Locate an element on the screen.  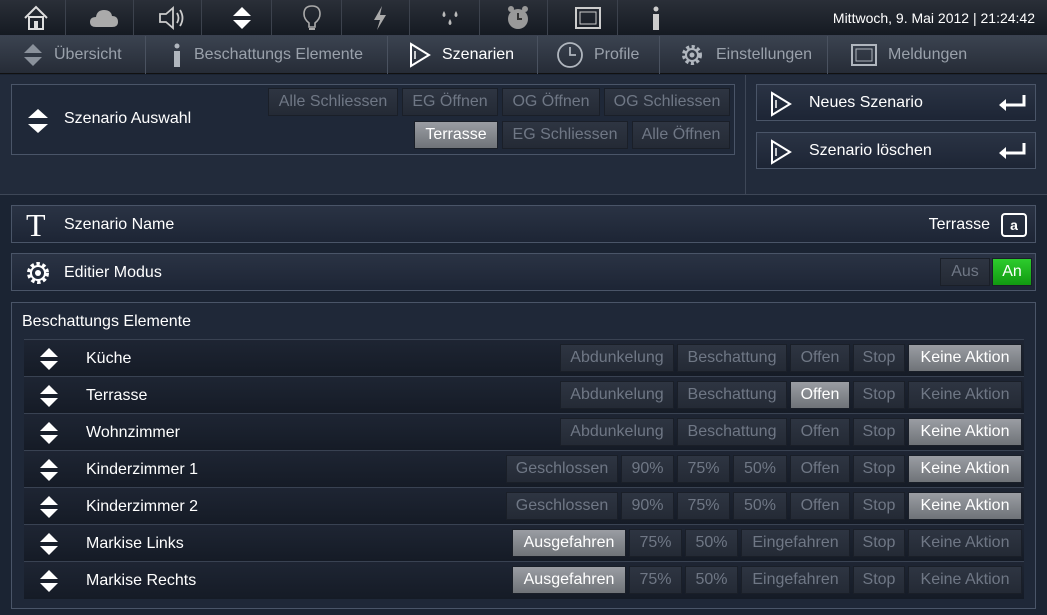
shading-row-name: Küche is located at coordinates (109, 358).